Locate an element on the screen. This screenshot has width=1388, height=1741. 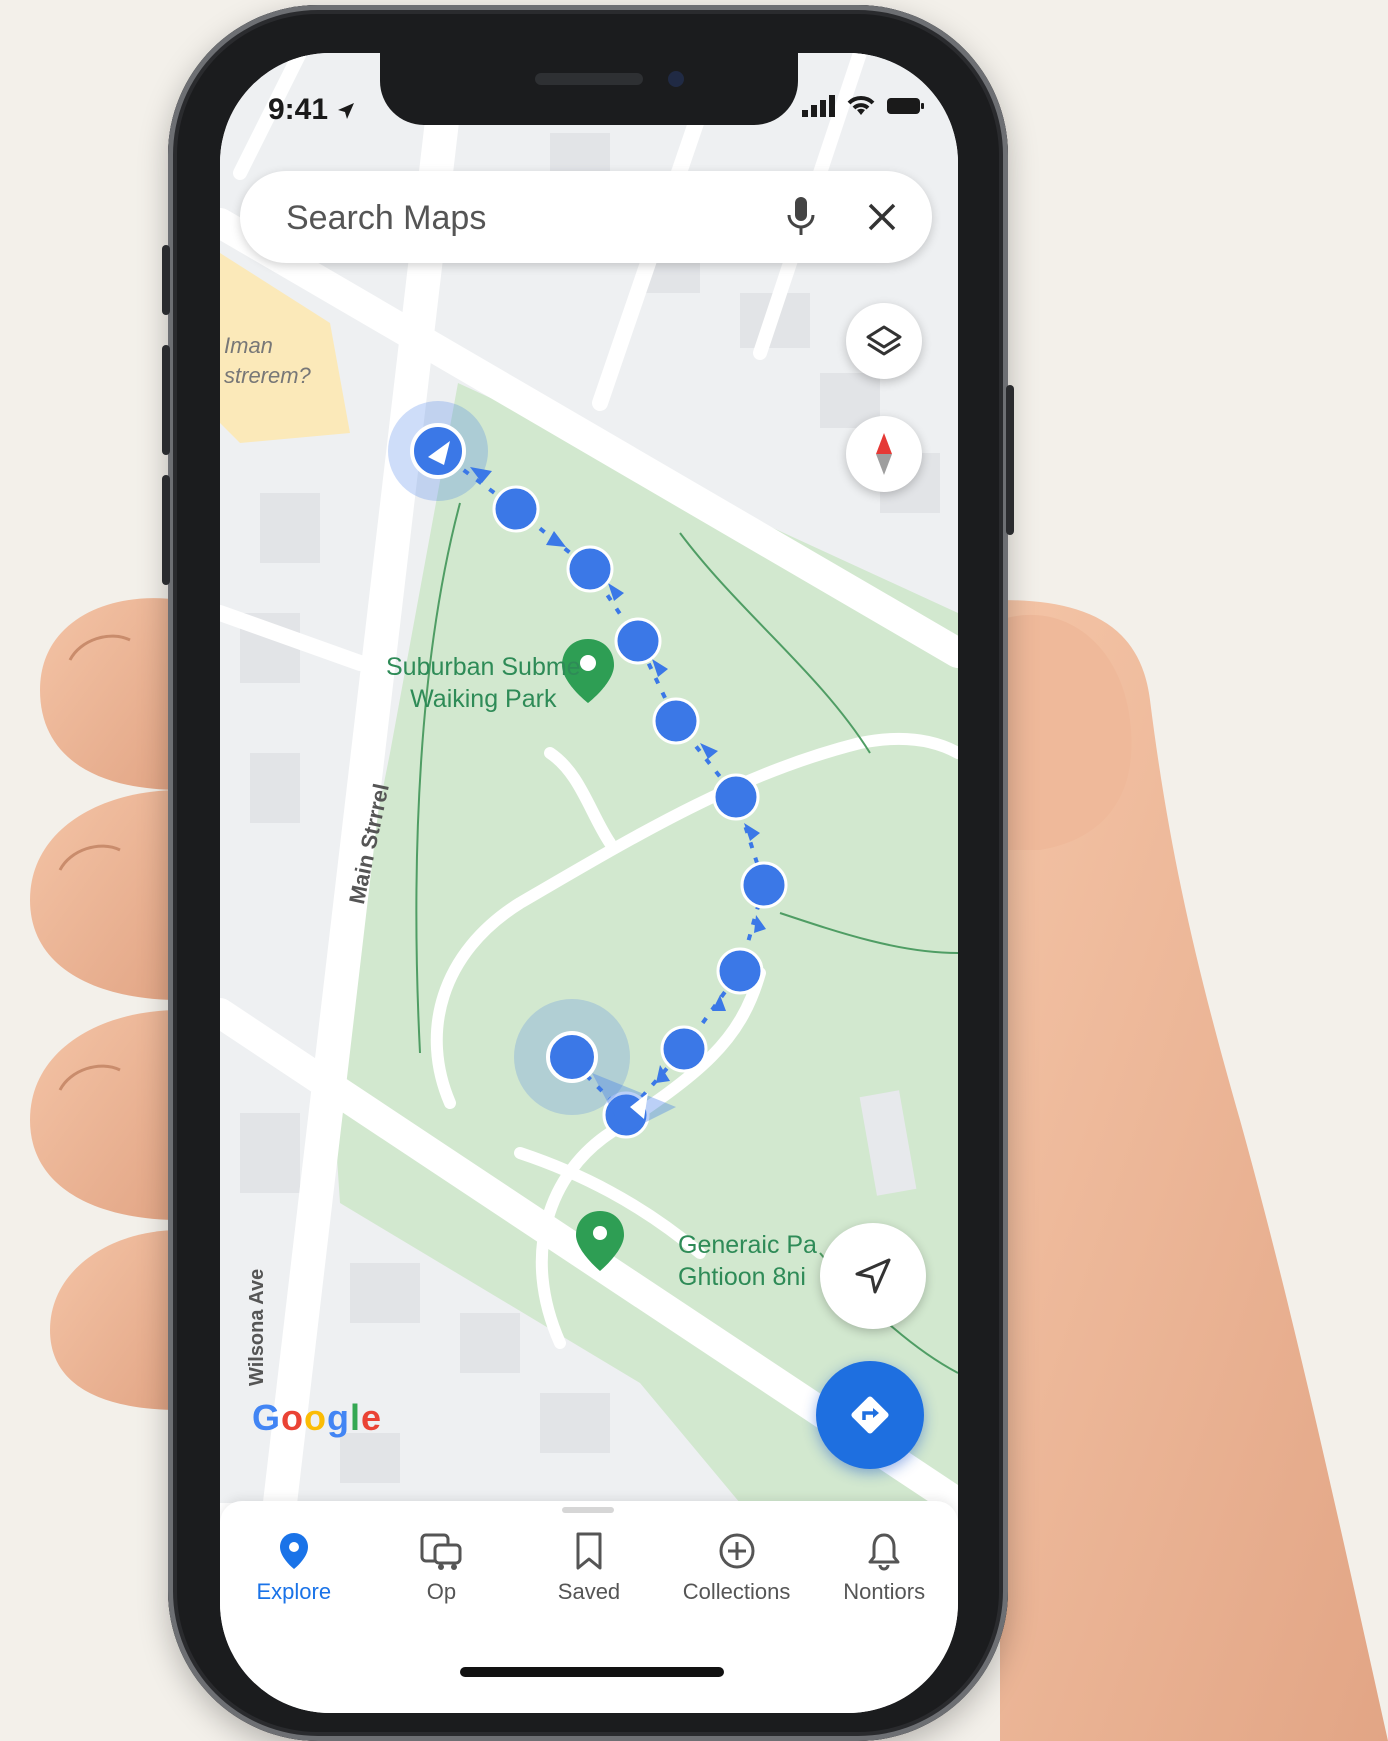
navigation-arrow-icon is located at coordinates (873, 1276).